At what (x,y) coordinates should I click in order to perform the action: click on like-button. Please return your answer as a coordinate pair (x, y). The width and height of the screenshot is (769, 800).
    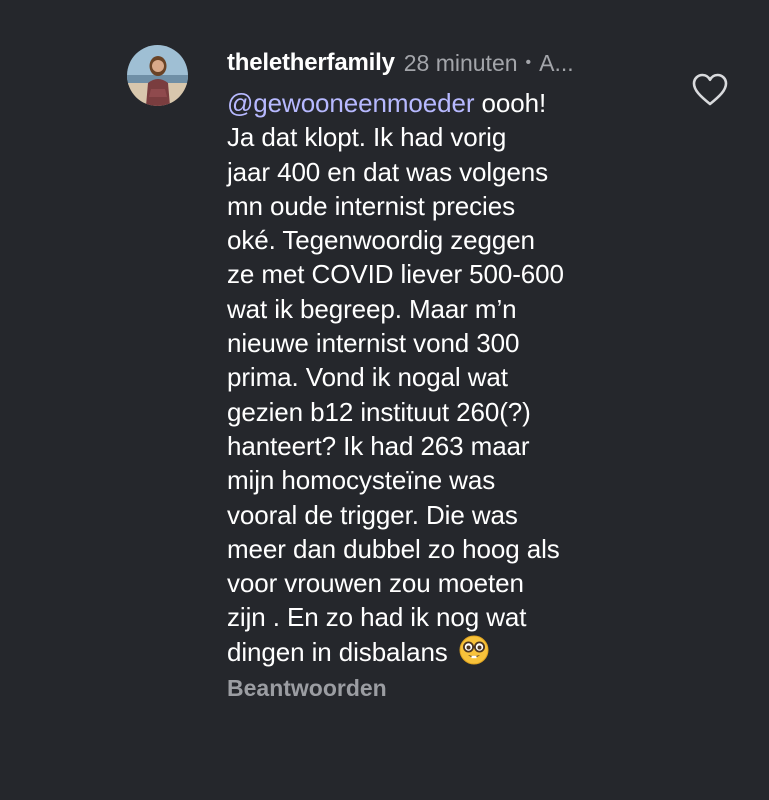
    Looking at the image, I should click on (710, 90).